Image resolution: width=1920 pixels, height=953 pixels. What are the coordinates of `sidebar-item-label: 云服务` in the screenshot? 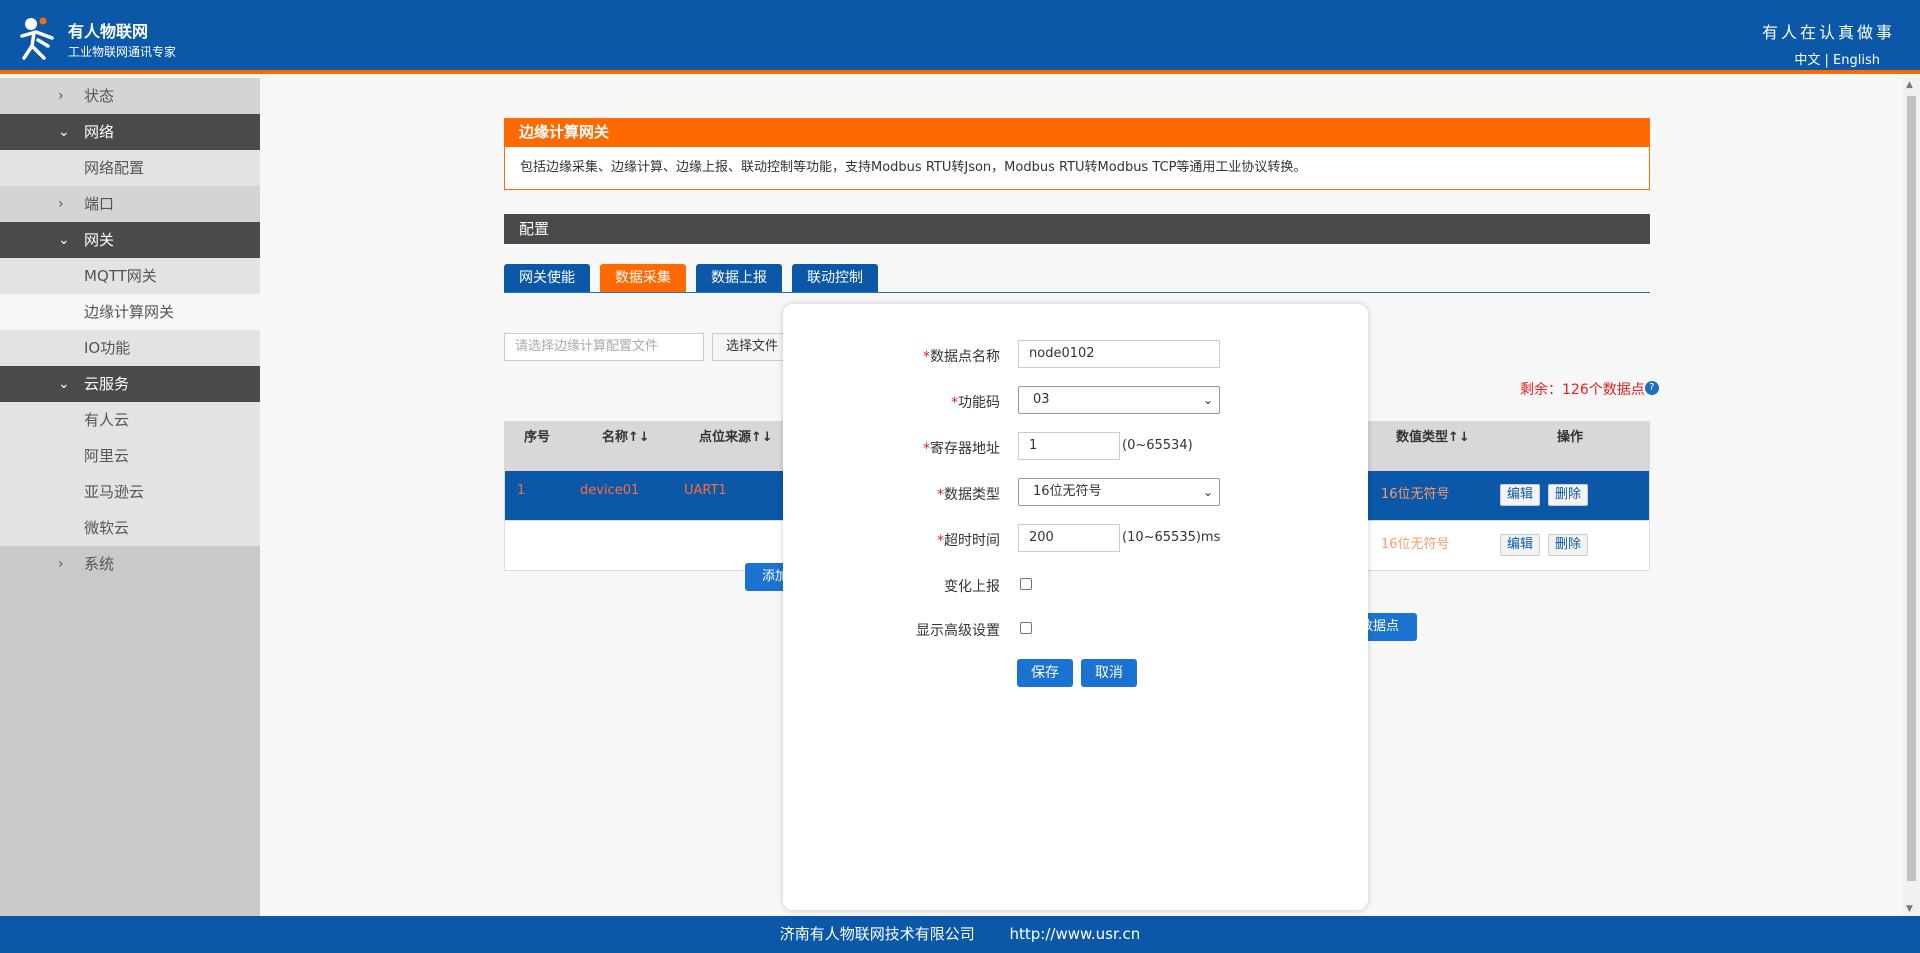 It's located at (107, 384).